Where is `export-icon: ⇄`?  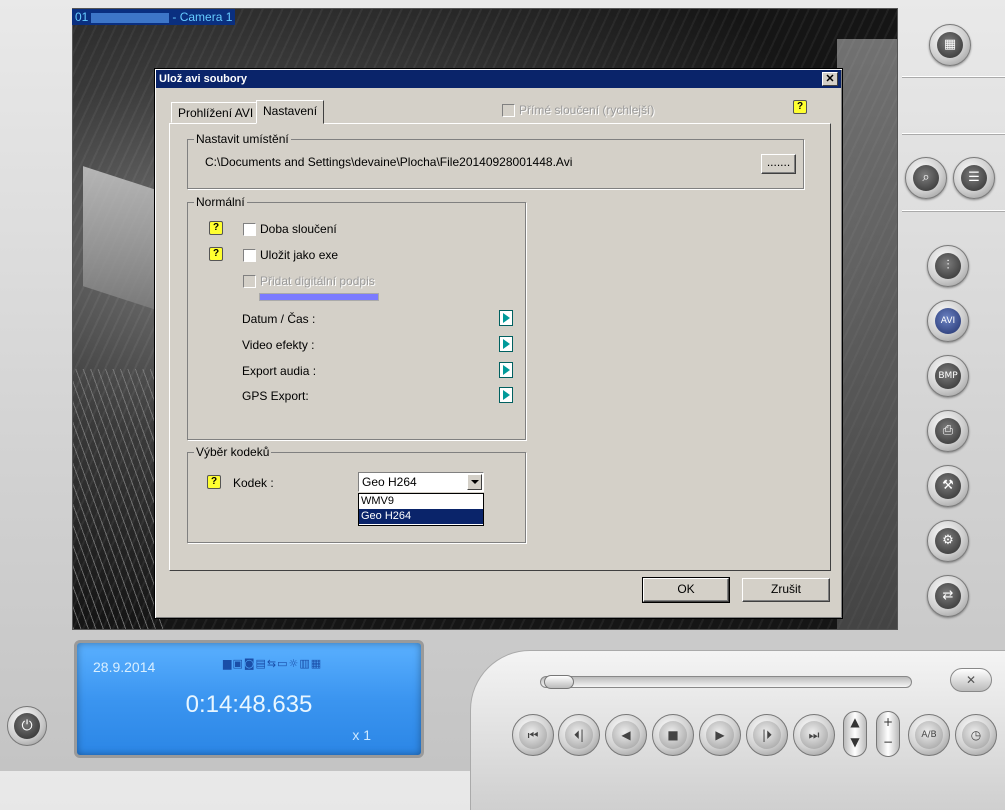 export-icon: ⇄ is located at coordinates (948, 596).